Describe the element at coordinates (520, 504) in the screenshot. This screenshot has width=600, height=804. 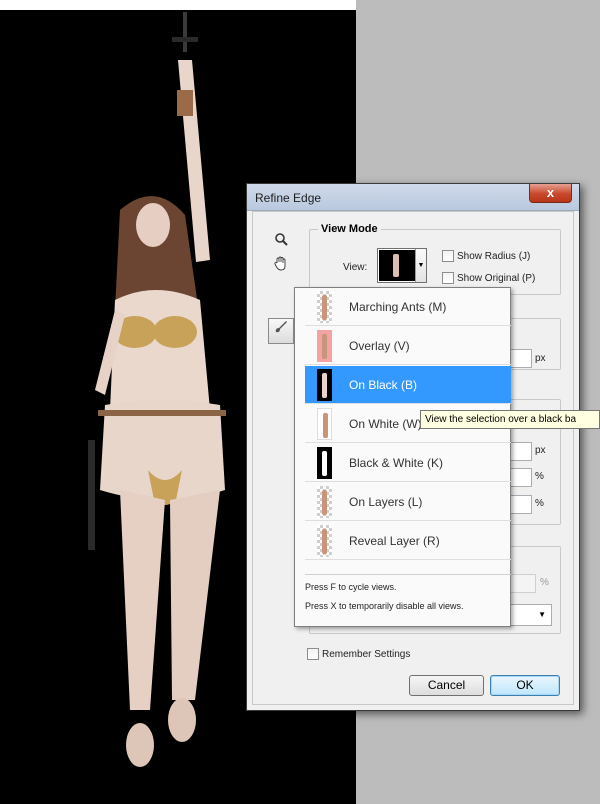
I see `shift-edge-field` at that location.